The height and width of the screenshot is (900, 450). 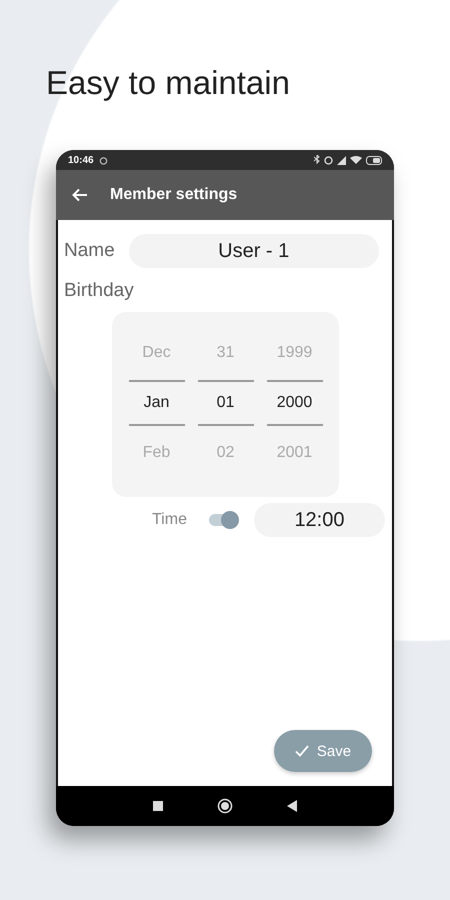 What do you see at coordinates (174, 195) in the screenshot?
I see `screen-title: Member settings` at bounding box center [174, 195].